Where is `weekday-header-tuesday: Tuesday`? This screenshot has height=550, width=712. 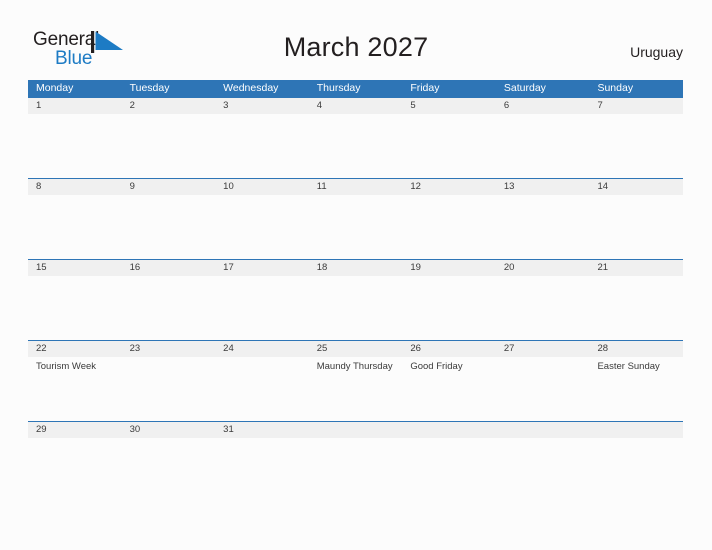 weekday-header-tuesday: Tuesday is located at coordinates (149, 88).